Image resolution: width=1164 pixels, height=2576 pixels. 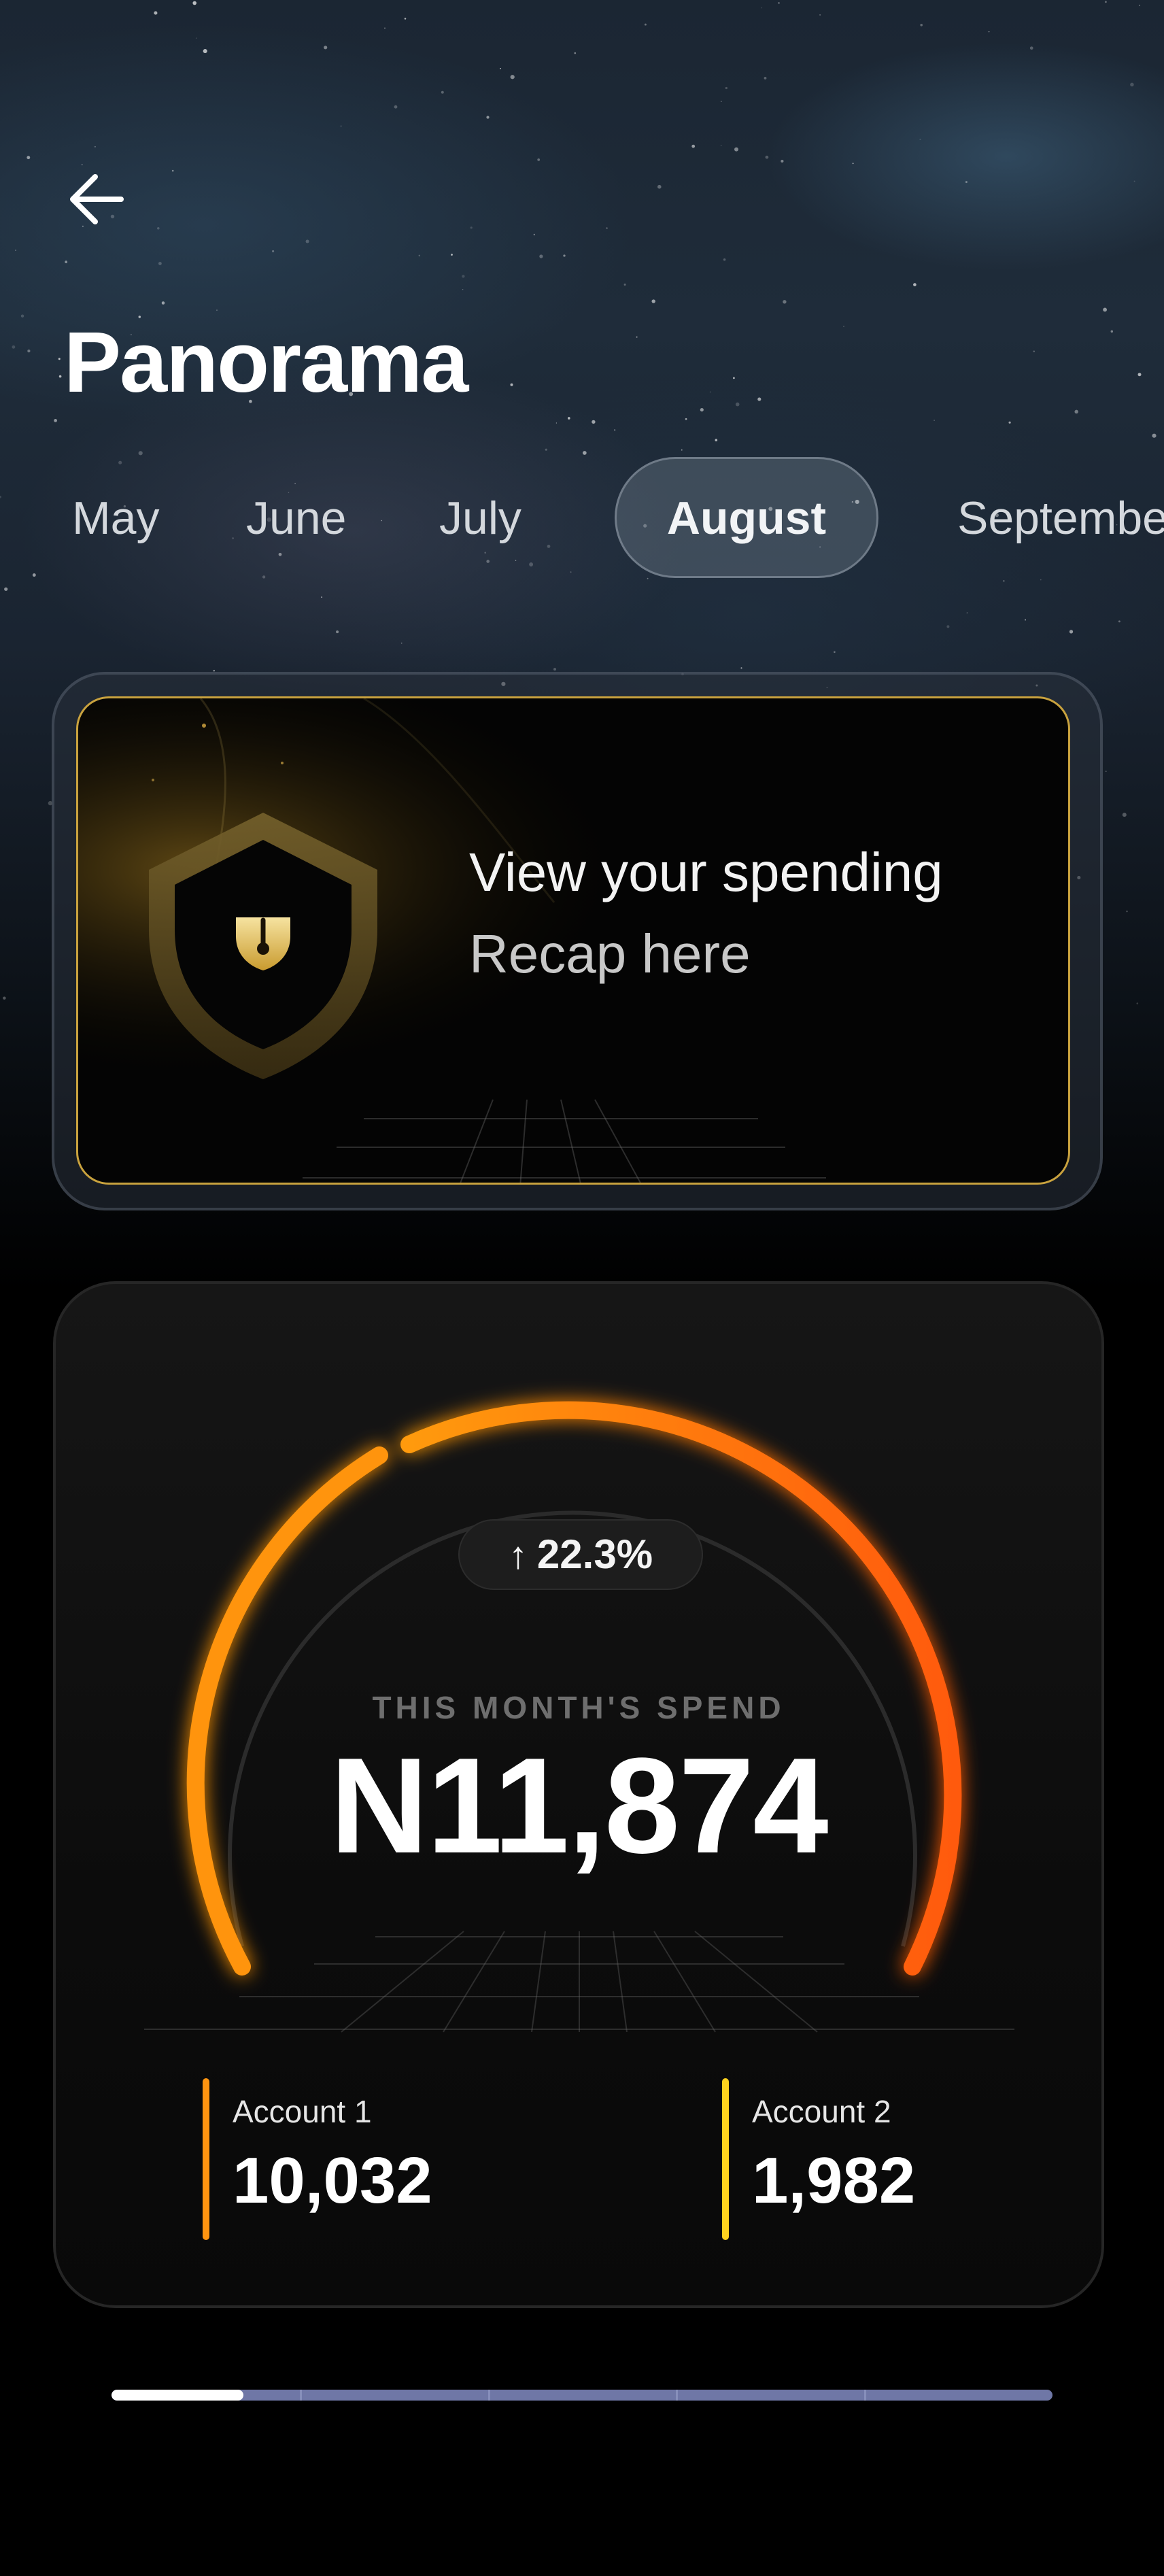 I want to click on page-title: Panorama, so click(x=266, y=362).